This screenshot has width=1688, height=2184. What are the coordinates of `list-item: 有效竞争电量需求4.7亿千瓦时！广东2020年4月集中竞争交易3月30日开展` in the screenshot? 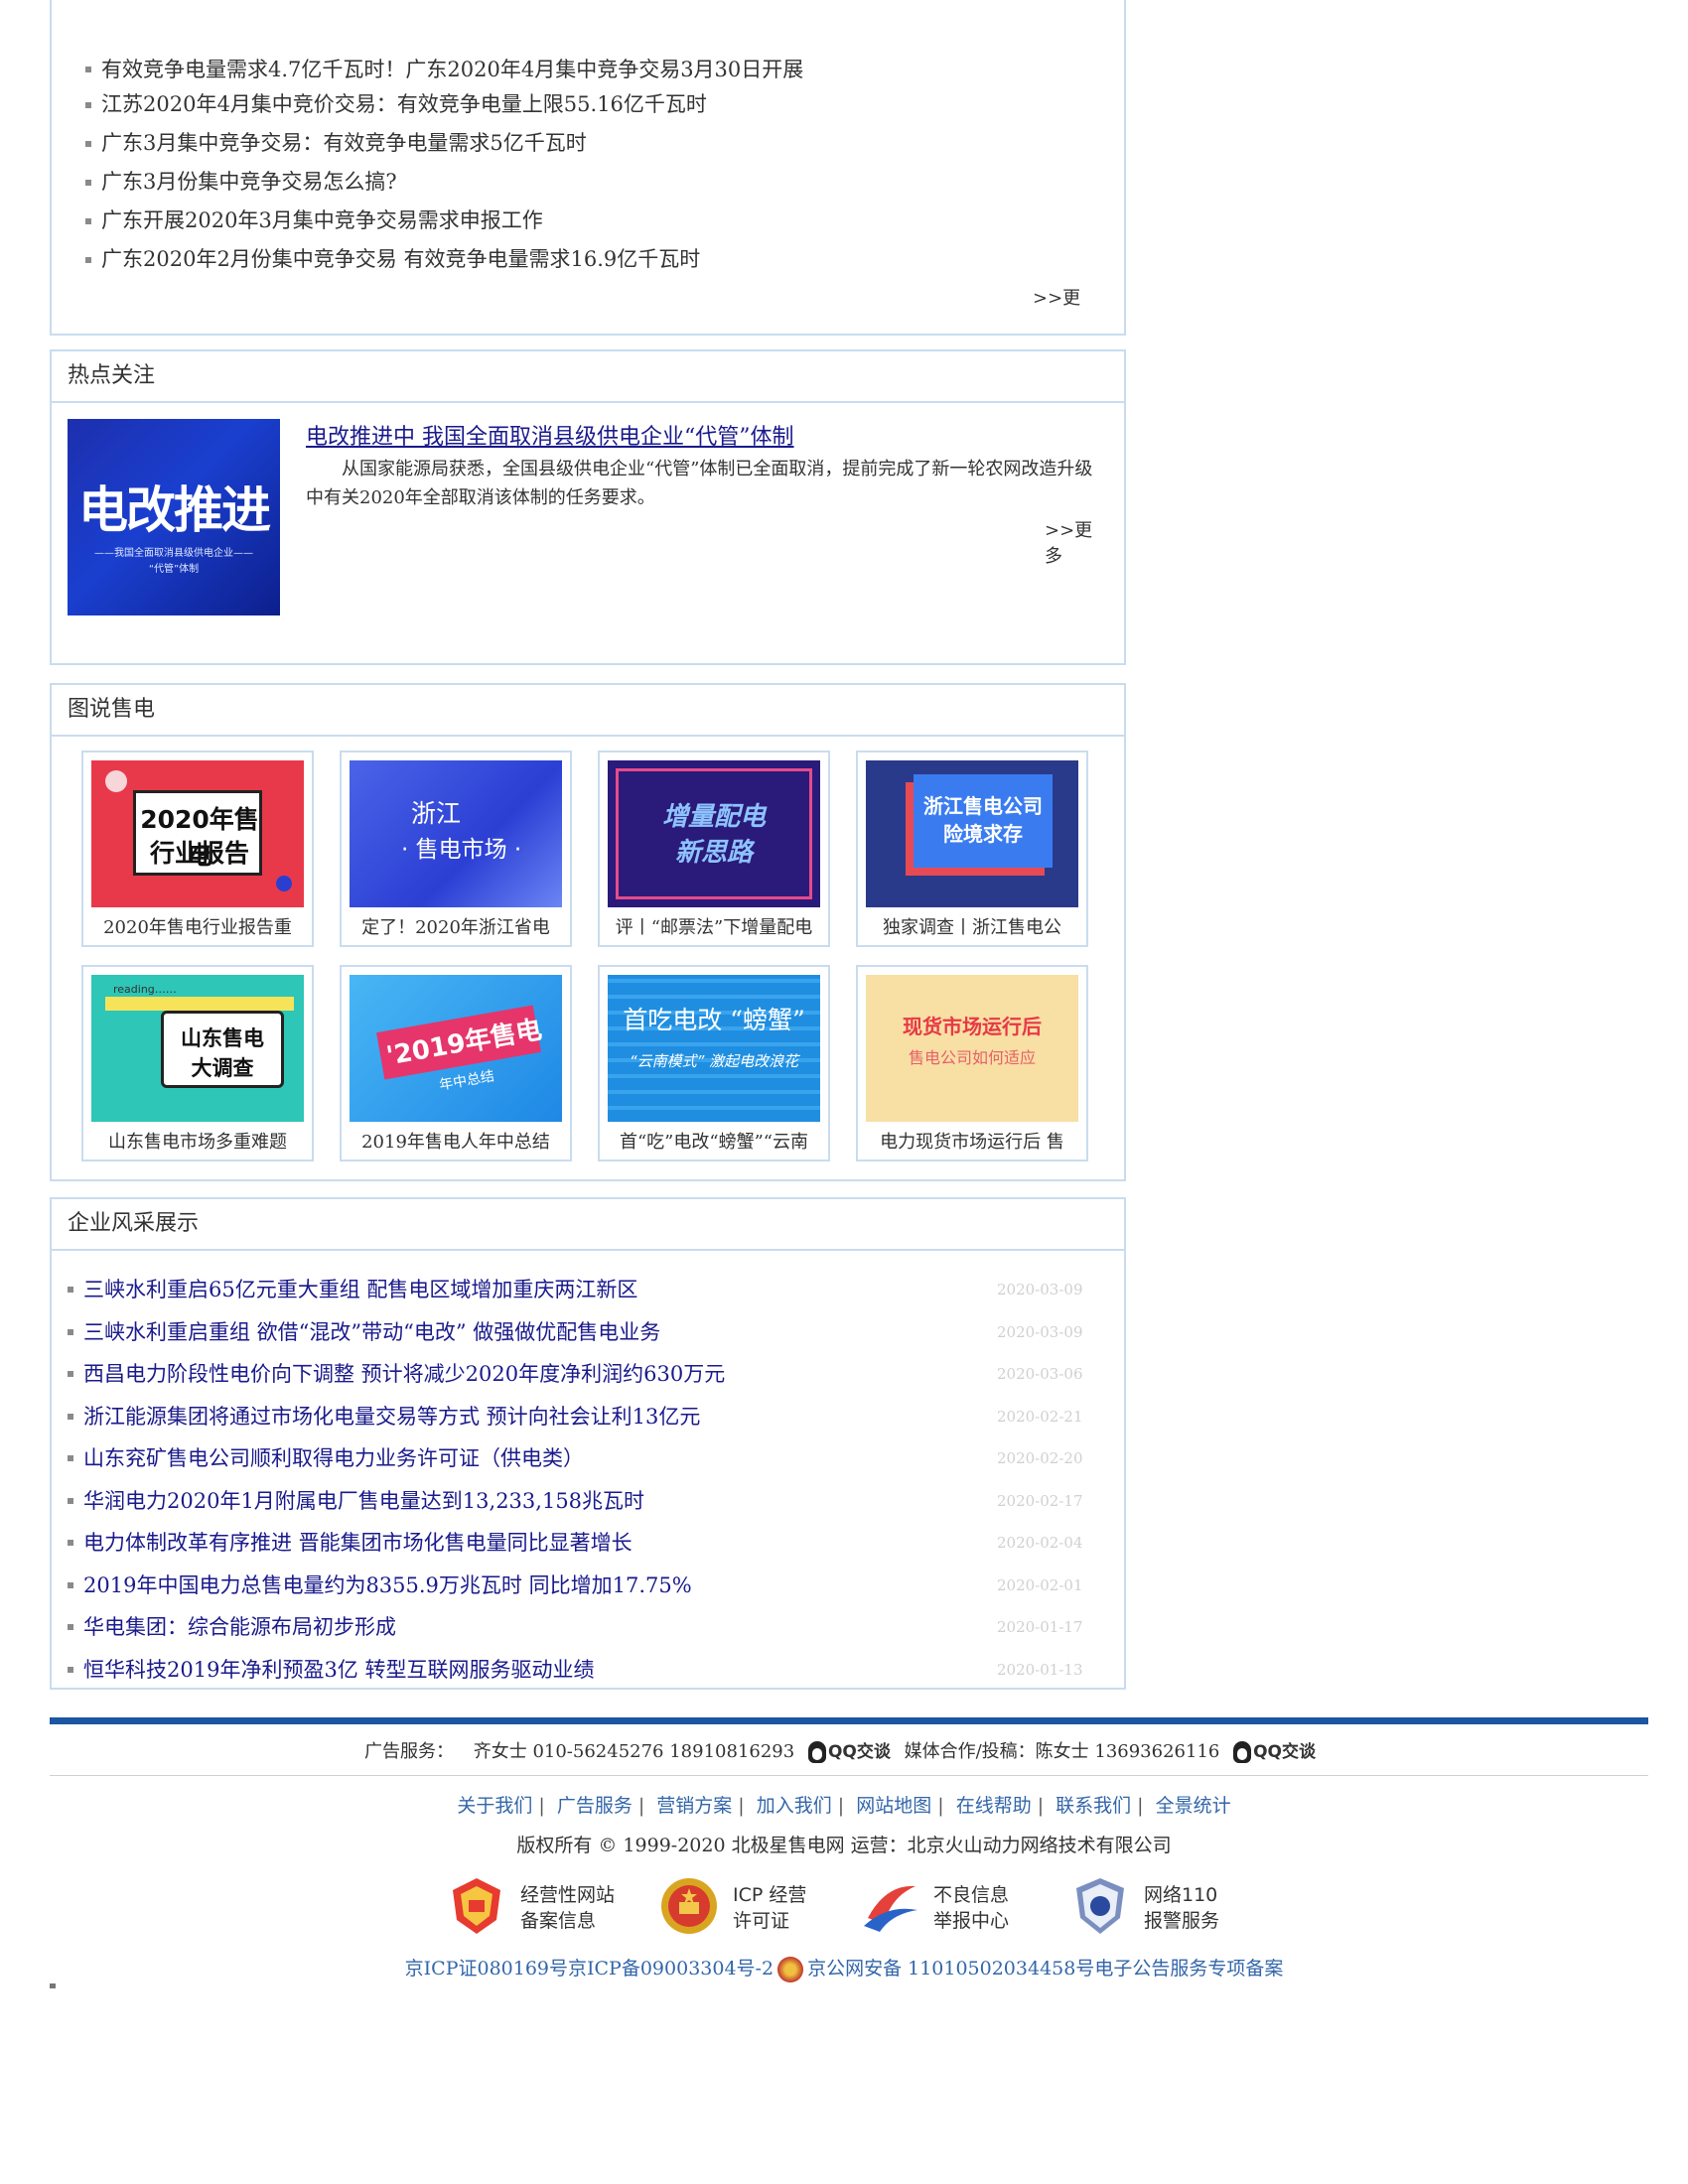 It's located at (442, 69).